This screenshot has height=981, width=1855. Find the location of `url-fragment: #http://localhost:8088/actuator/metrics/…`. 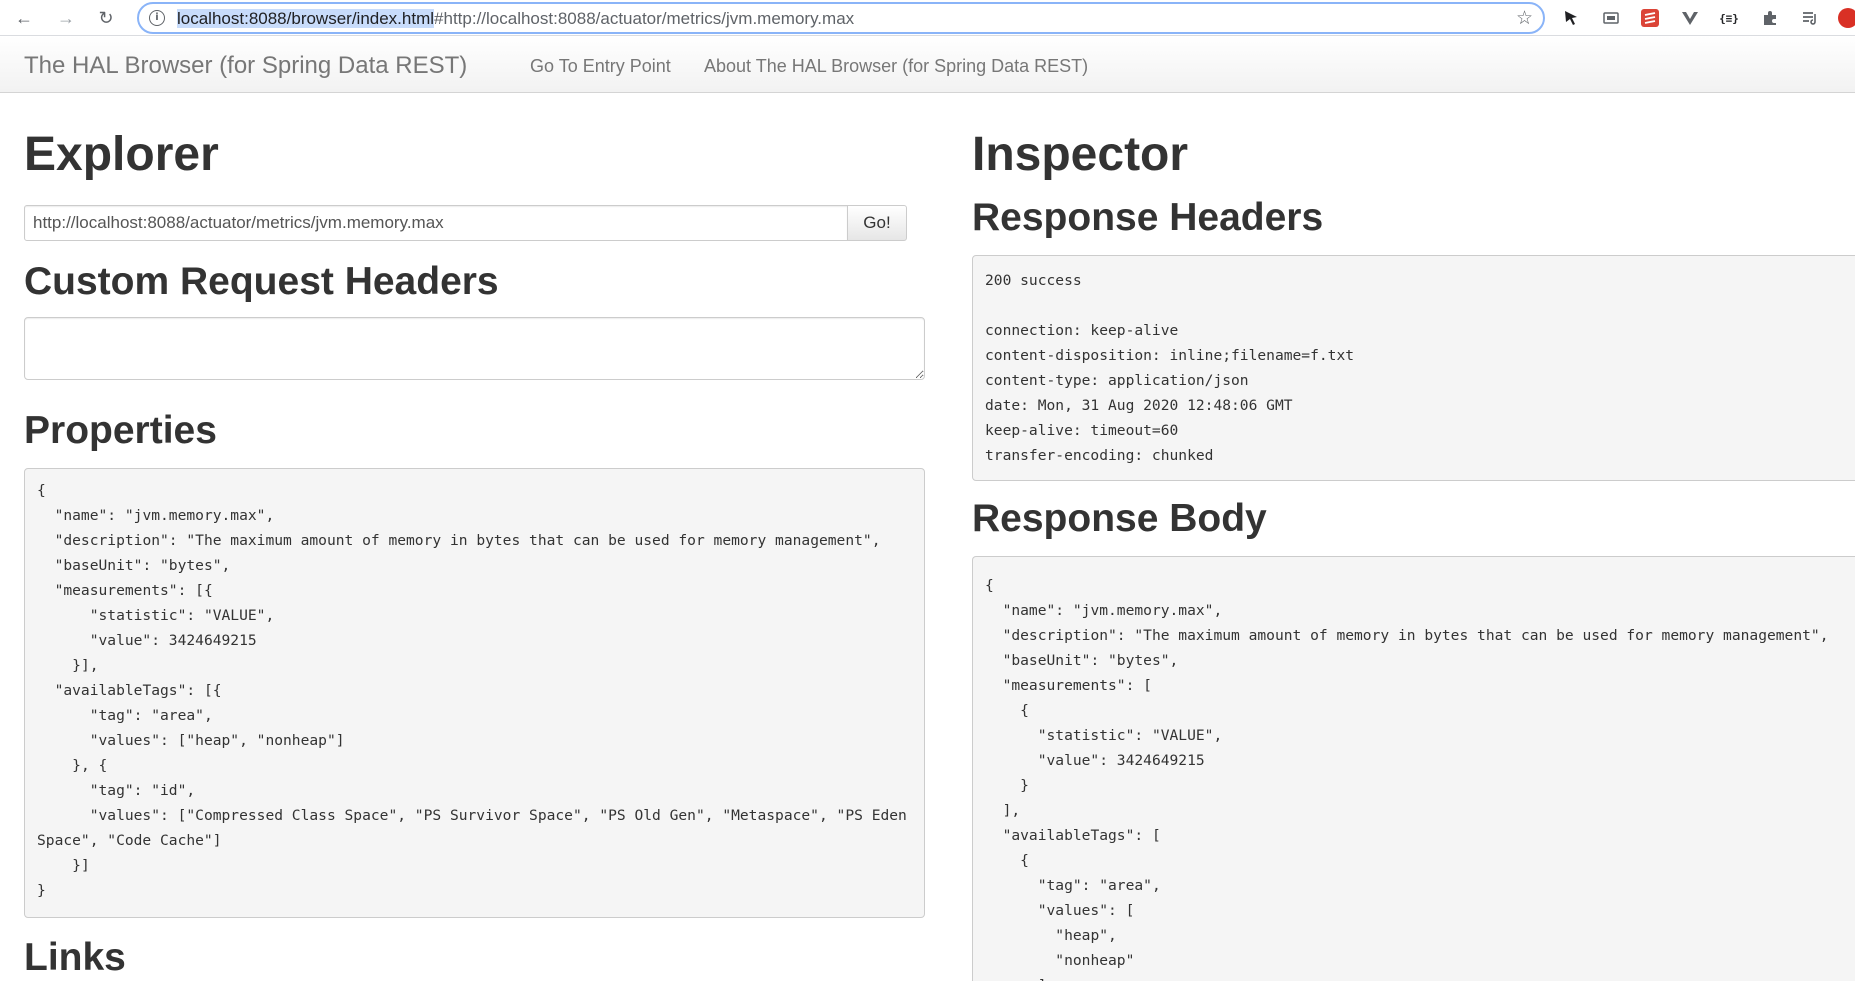

url-fragment: #http://localhost:8088/actuator/metrics/… is located at coordinates (644, 18).